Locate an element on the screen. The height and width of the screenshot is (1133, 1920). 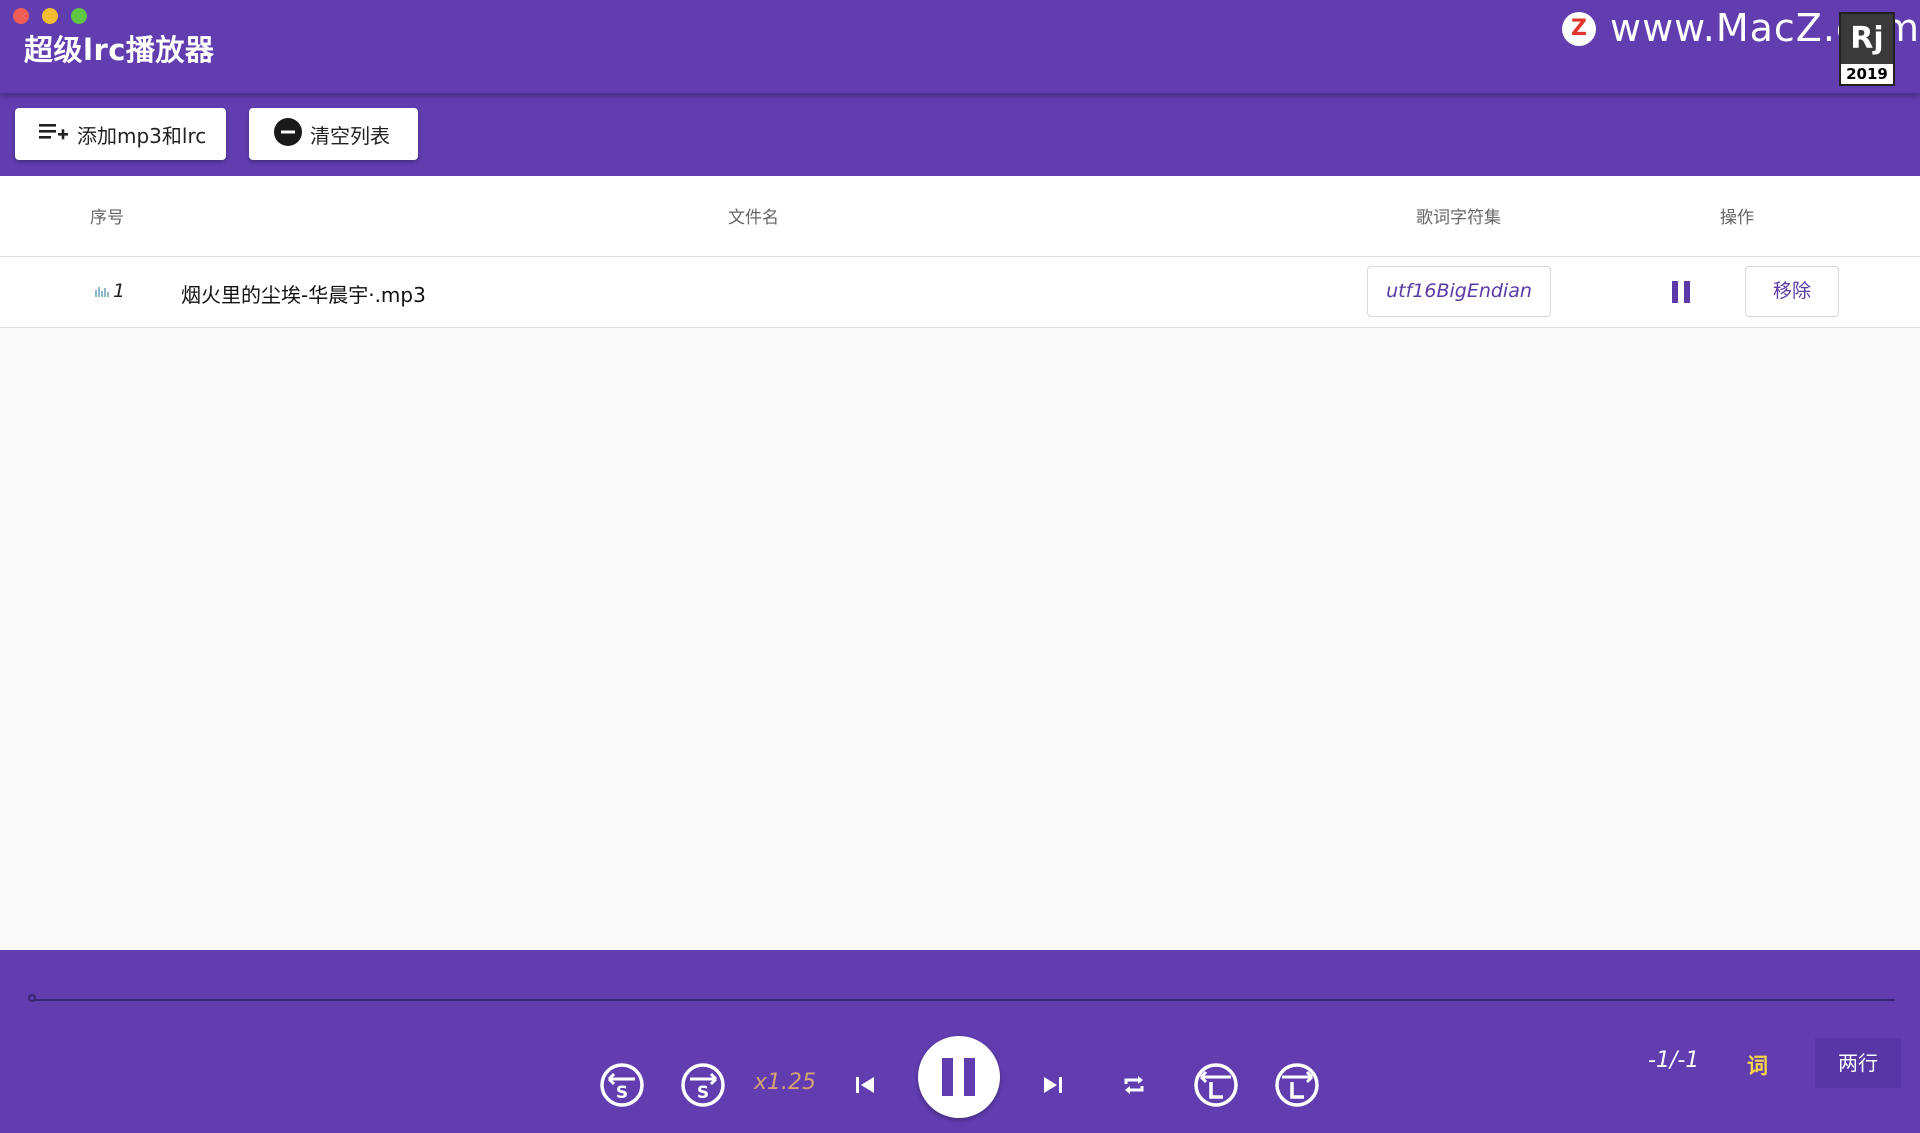
add-mp3-lrc-button: 添加mp3和lrc is located at coordinates (120, 134).